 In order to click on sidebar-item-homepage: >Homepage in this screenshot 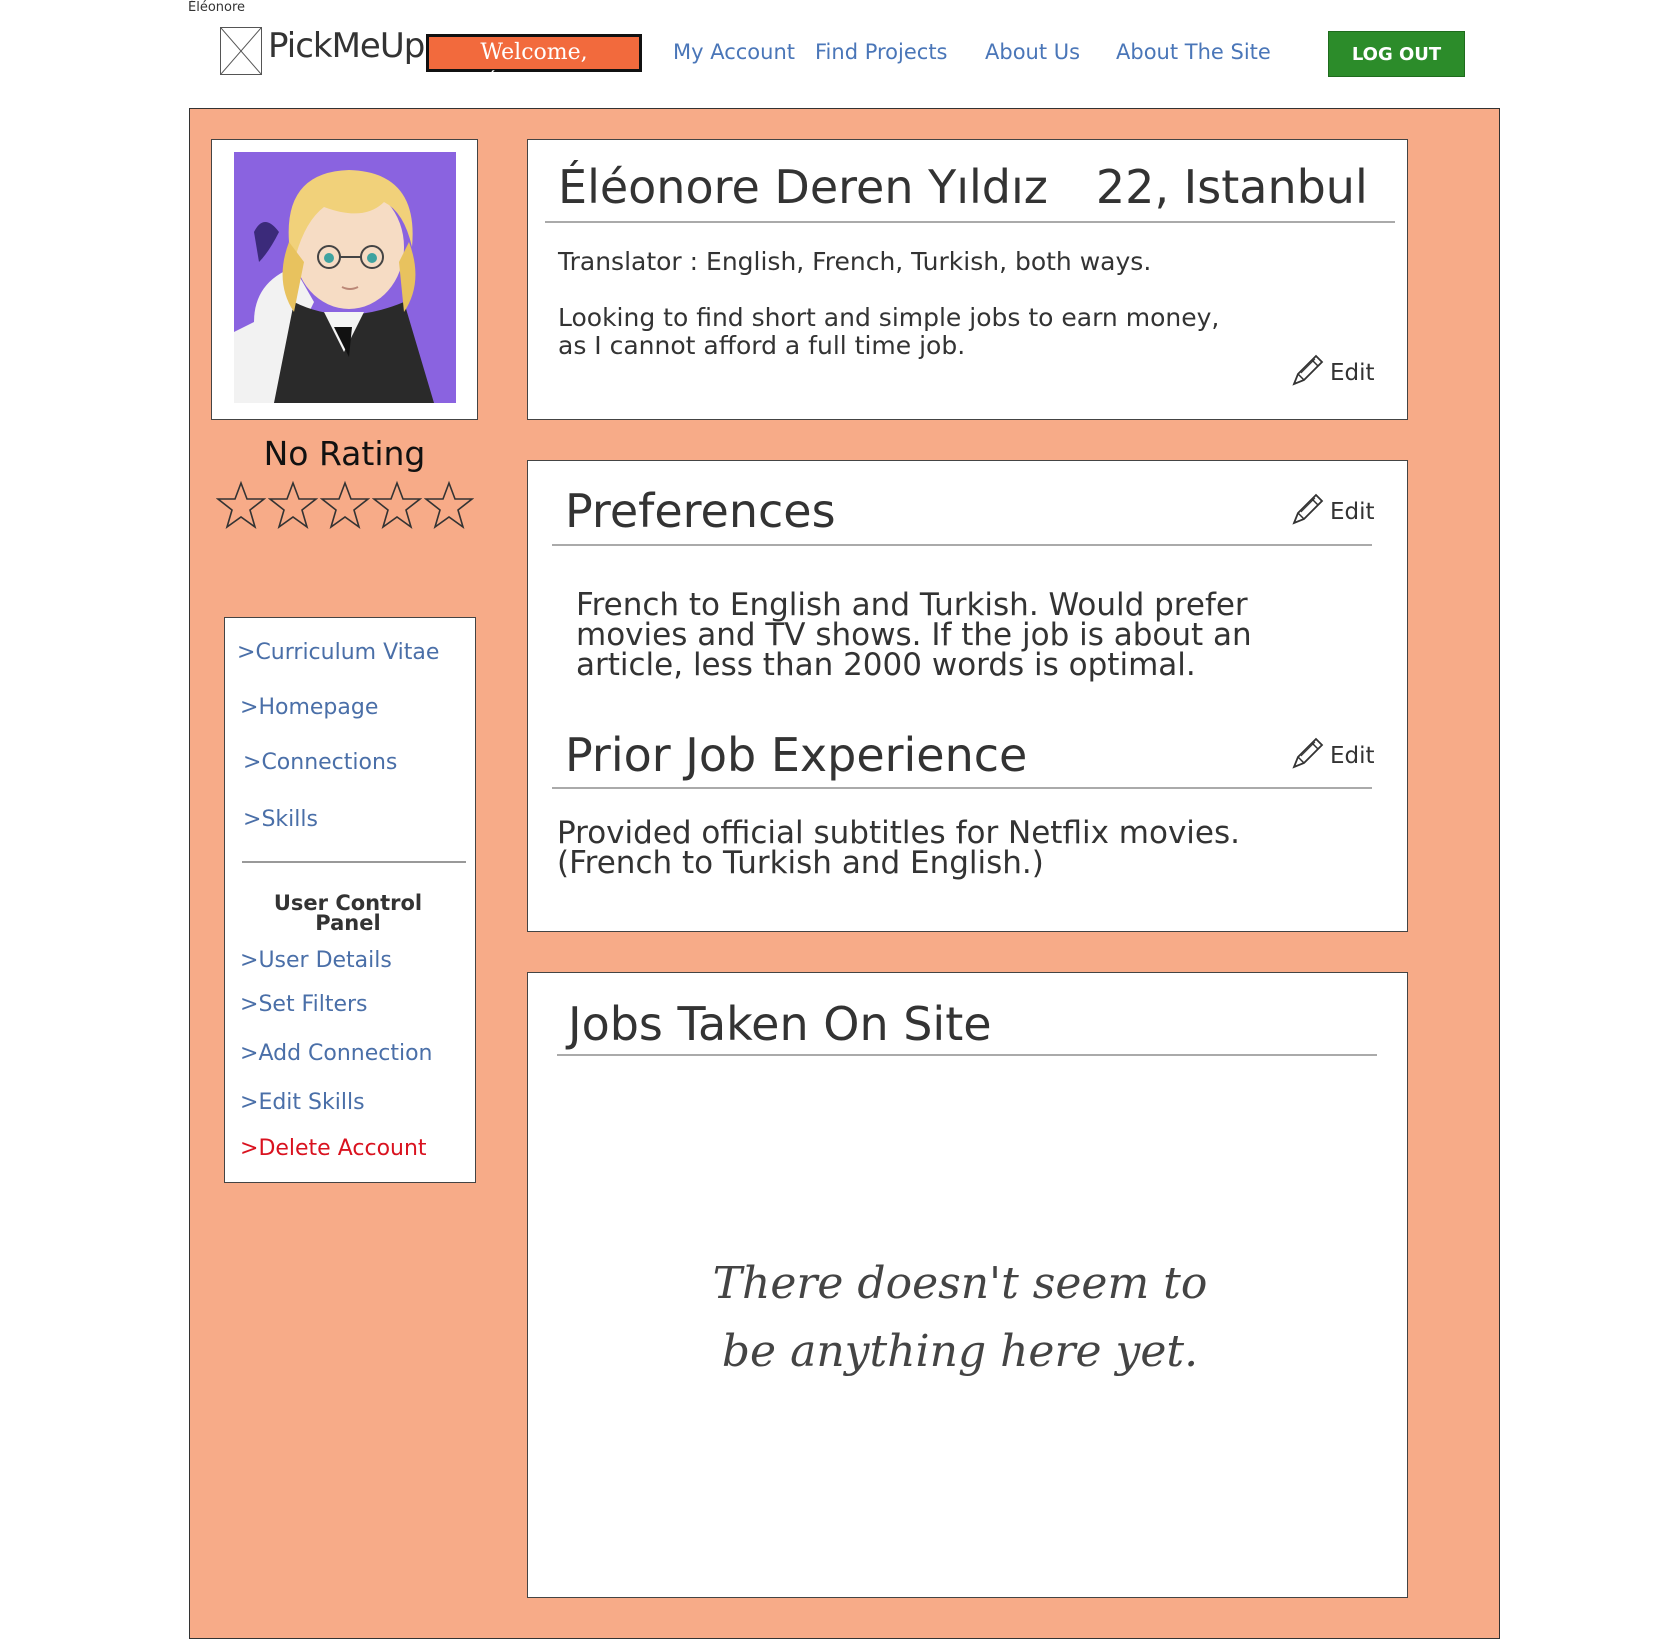, I will do `click(309, 707)`.